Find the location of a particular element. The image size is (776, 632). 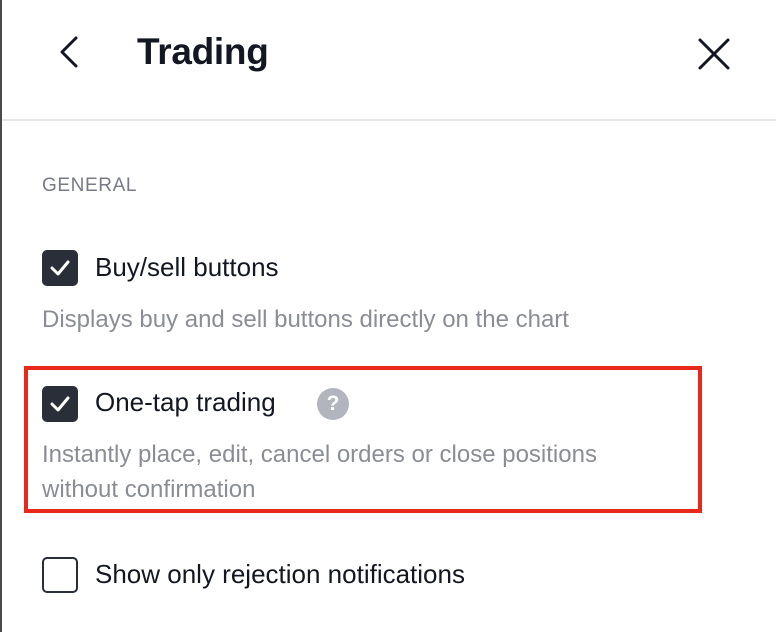

buy-sell-buttons-checkbox is located at coordinates (60, 268).